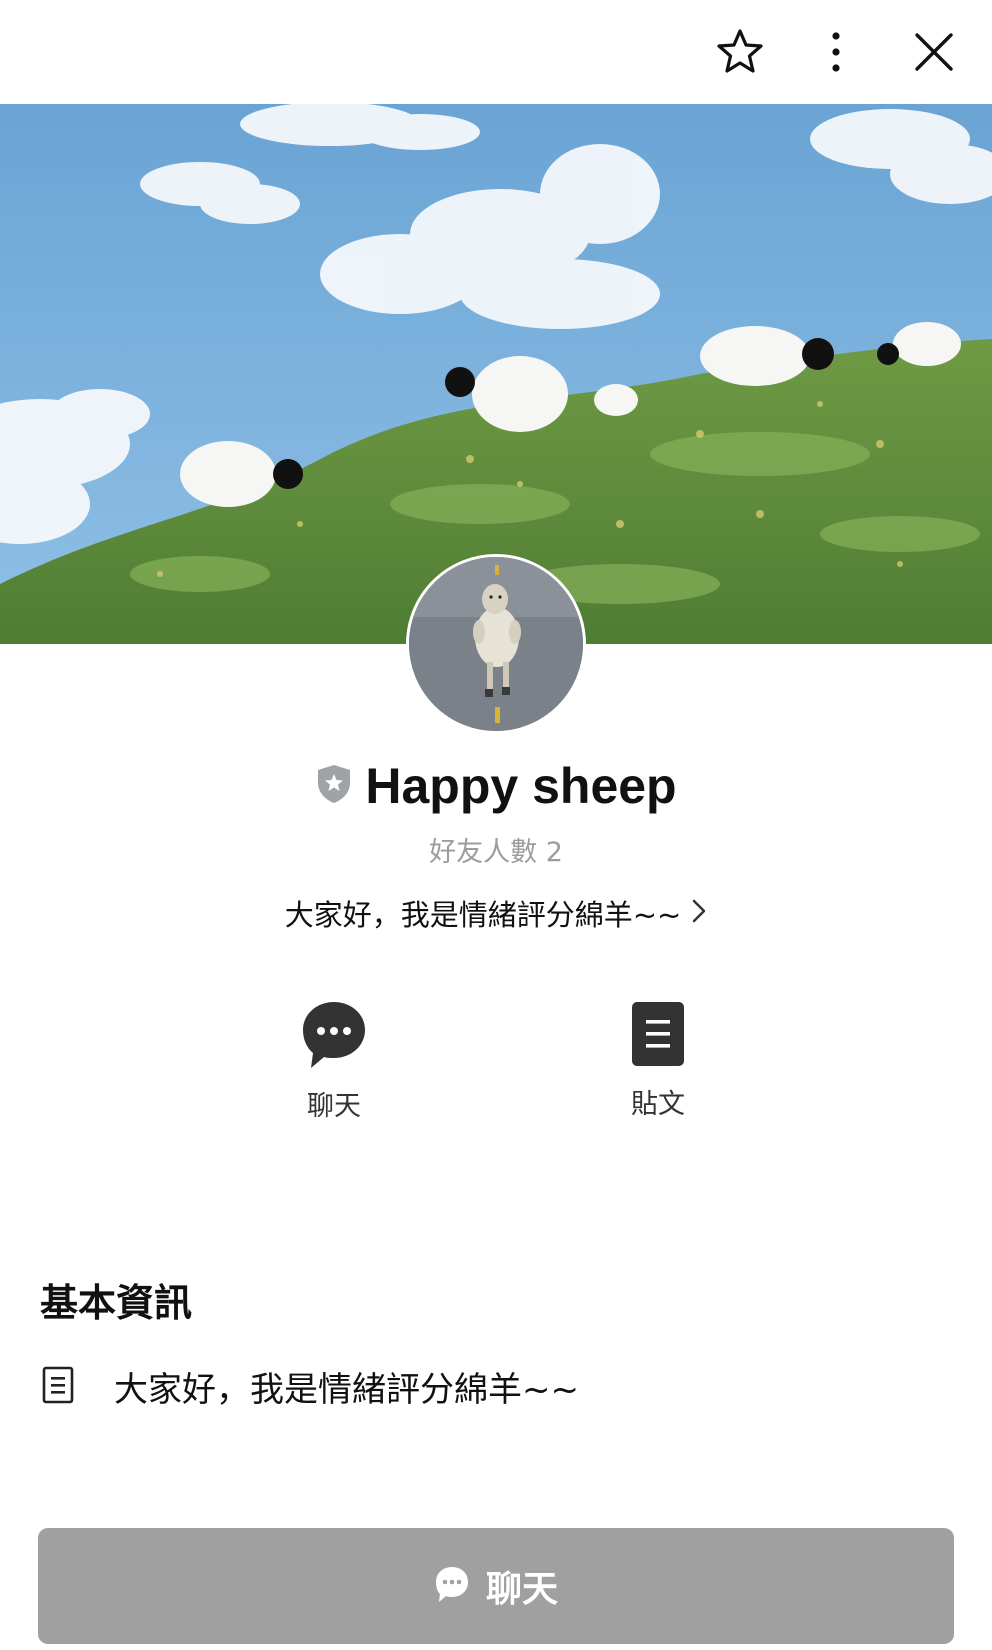 The width and height of the screenshot is (992, 1650). Describe the element at coordinates (116, 1303) in the screenshot. I see `basic-info-title: 基本資訊` at that location.